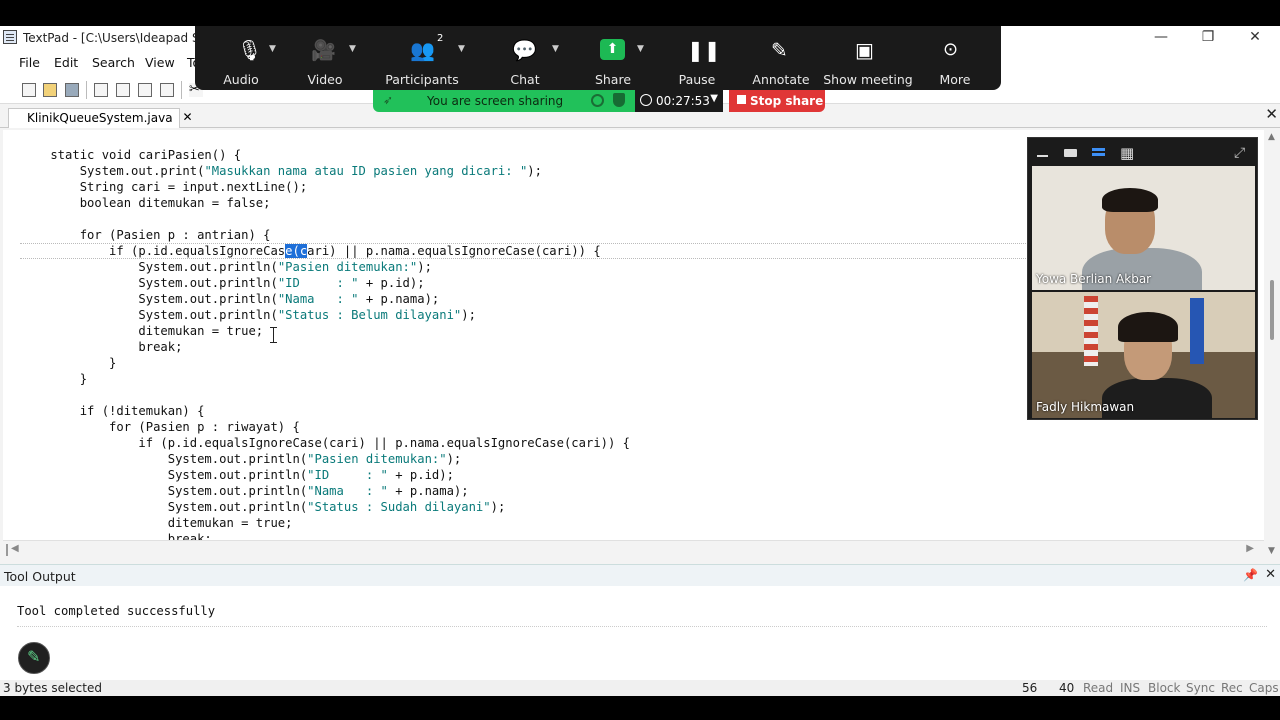 This screenshot has width=1280, height=720. Describe the element at coordinates (146, 235) in the screenshot. I see `code-text: for (Pasien p : antrian) {` at that location.